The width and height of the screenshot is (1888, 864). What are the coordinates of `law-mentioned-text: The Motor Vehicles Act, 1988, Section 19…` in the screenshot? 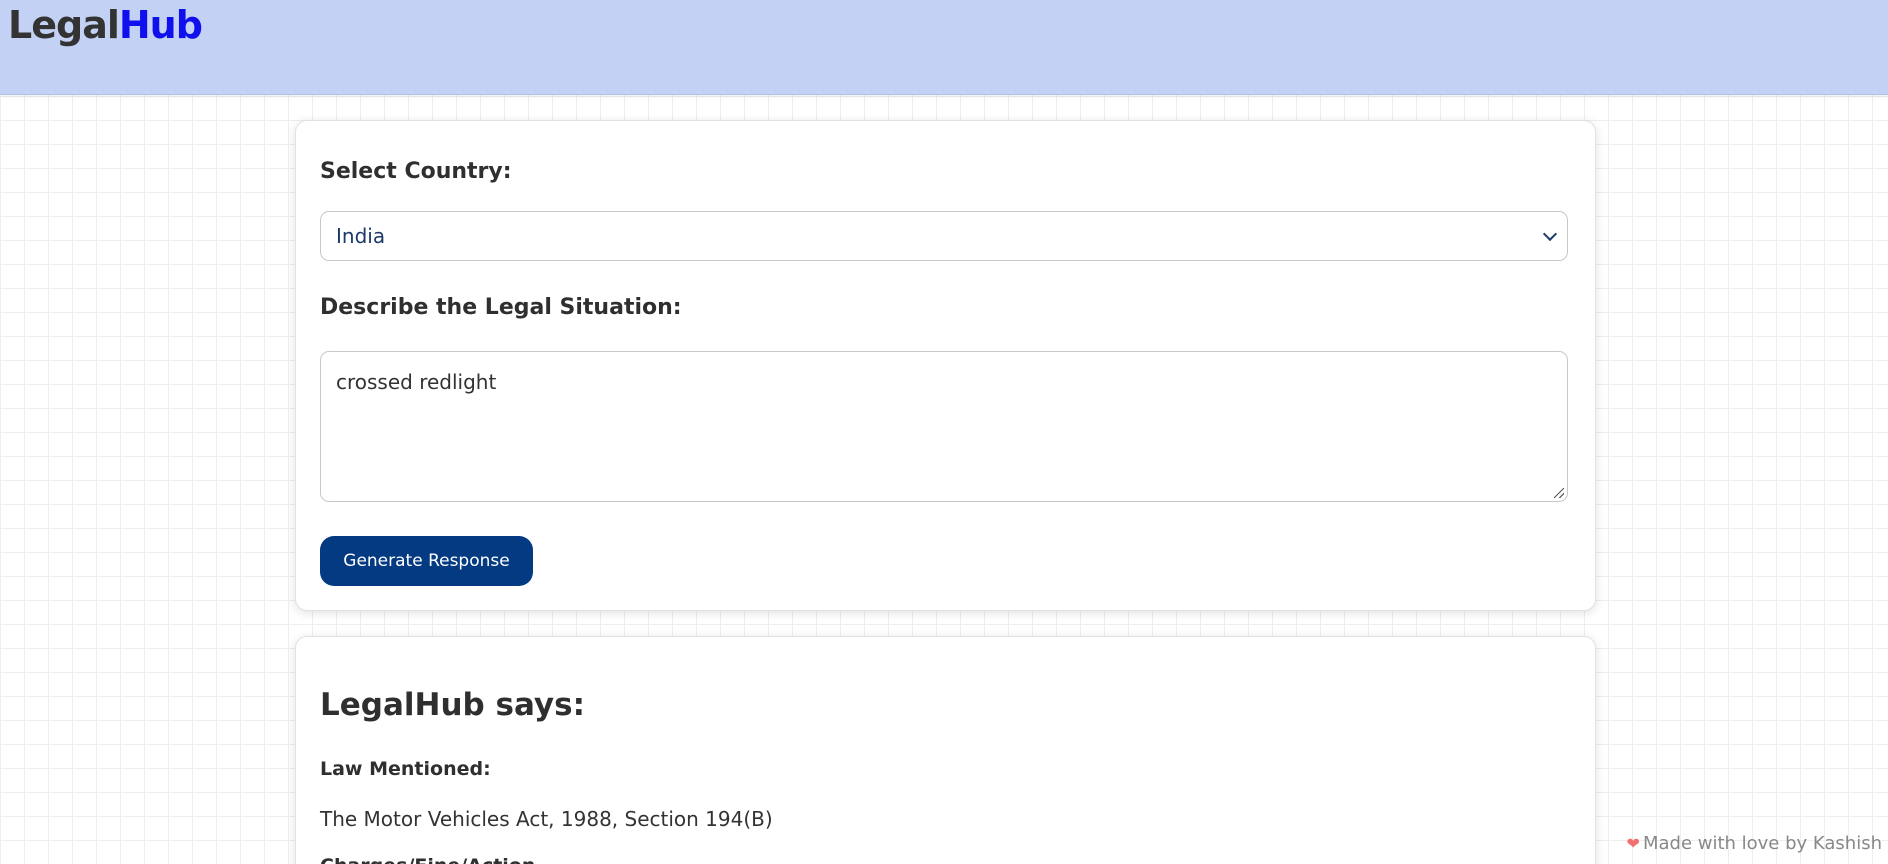 It's located at (546, 819).